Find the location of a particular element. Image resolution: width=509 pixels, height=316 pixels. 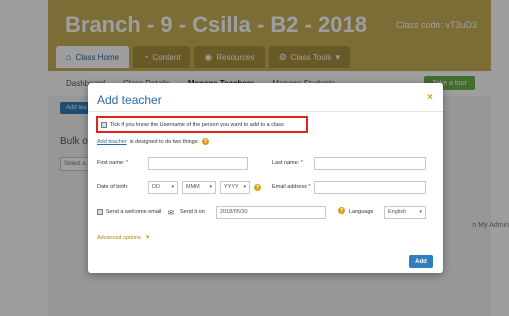

add-button: Add is located at coordinates (421, 261).